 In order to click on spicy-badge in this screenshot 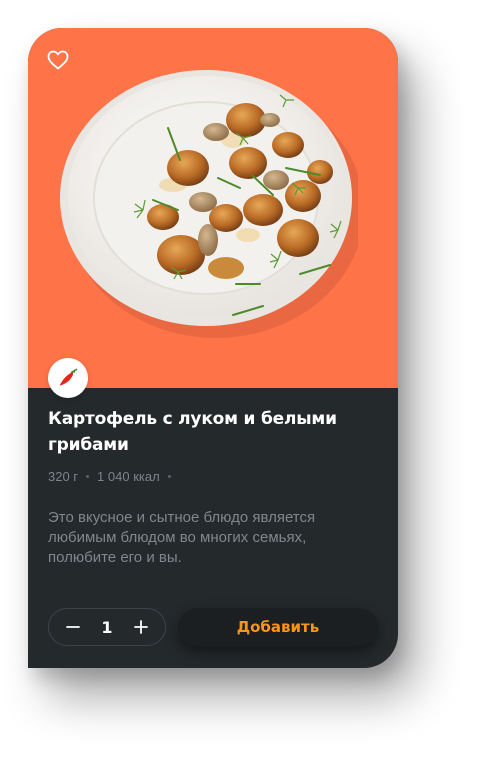, I will do `click(68, 378)`.